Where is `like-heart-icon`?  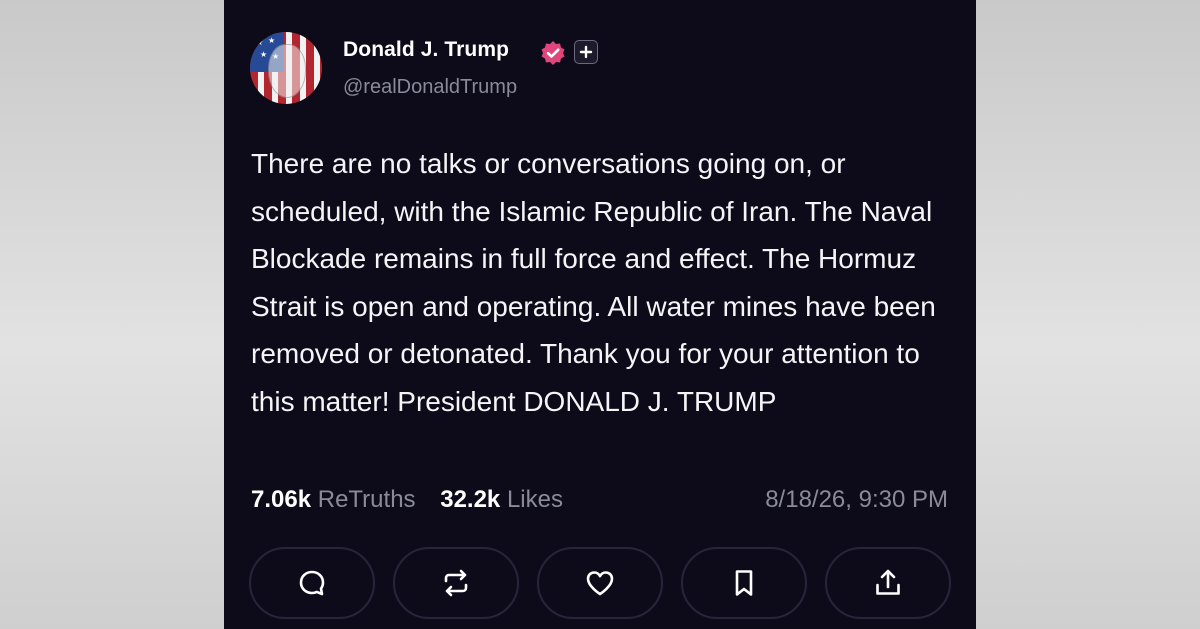
like-heart-icon is located at coordinates (600, 583).